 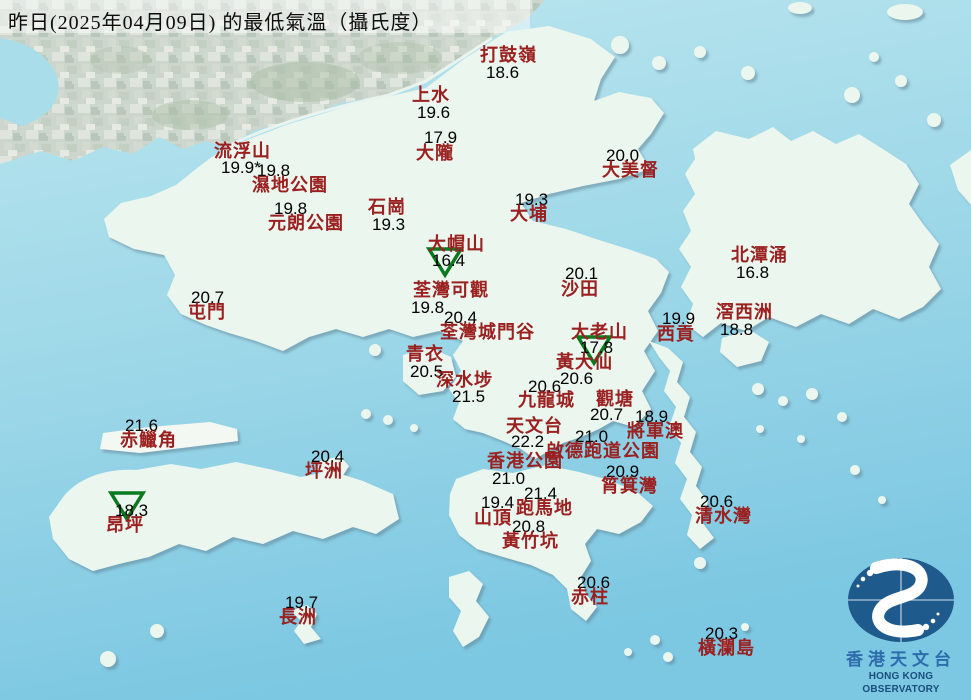 I want to click on station-name: 沙田, so click(x=580, y=289).